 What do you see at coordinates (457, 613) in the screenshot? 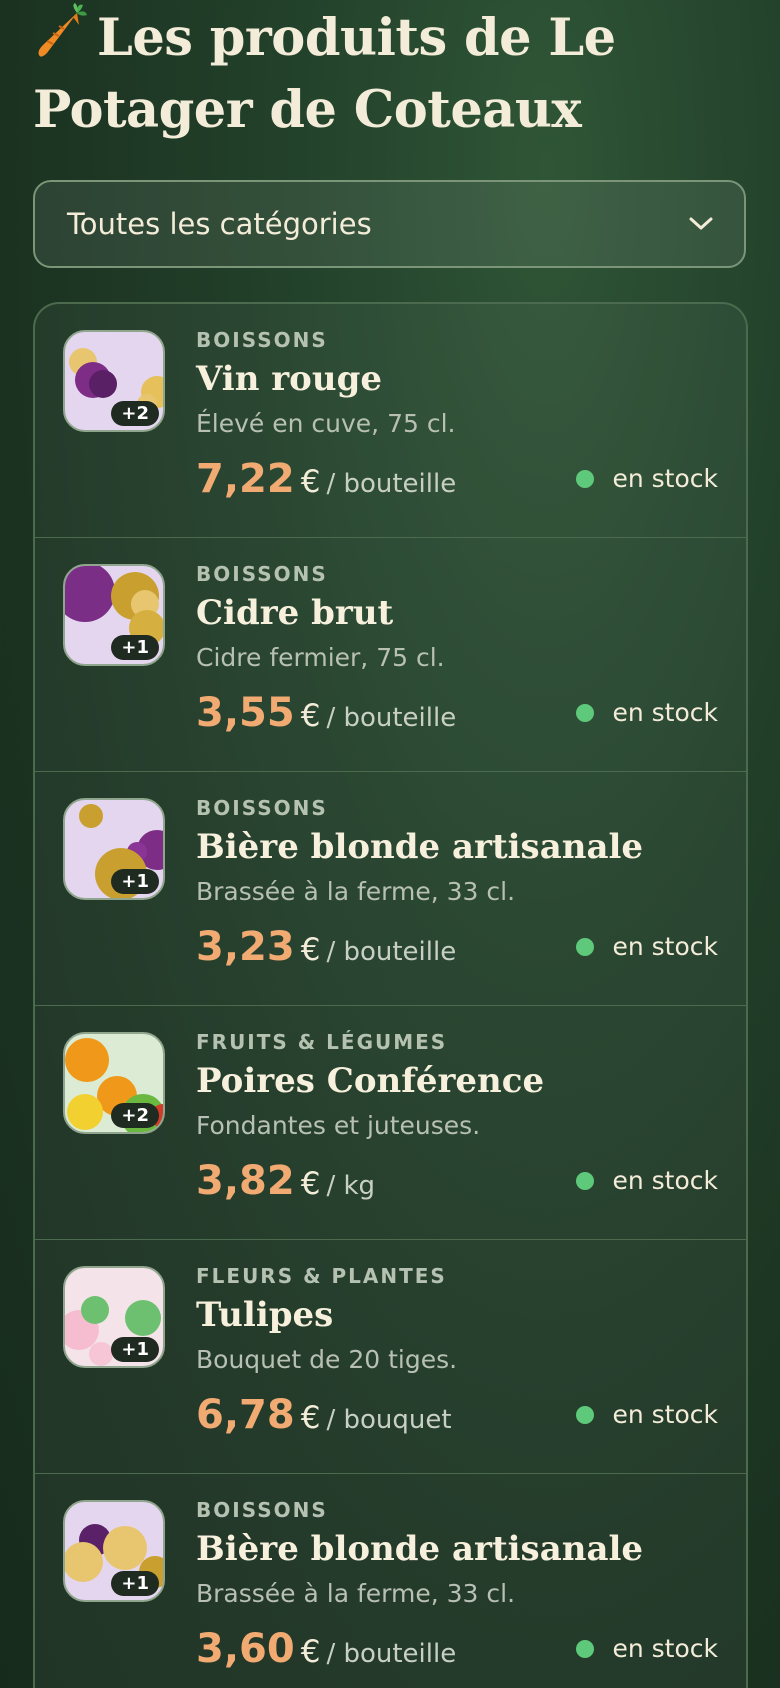
I see `product-name: Cidre brut` at bounding box center [457, 613].